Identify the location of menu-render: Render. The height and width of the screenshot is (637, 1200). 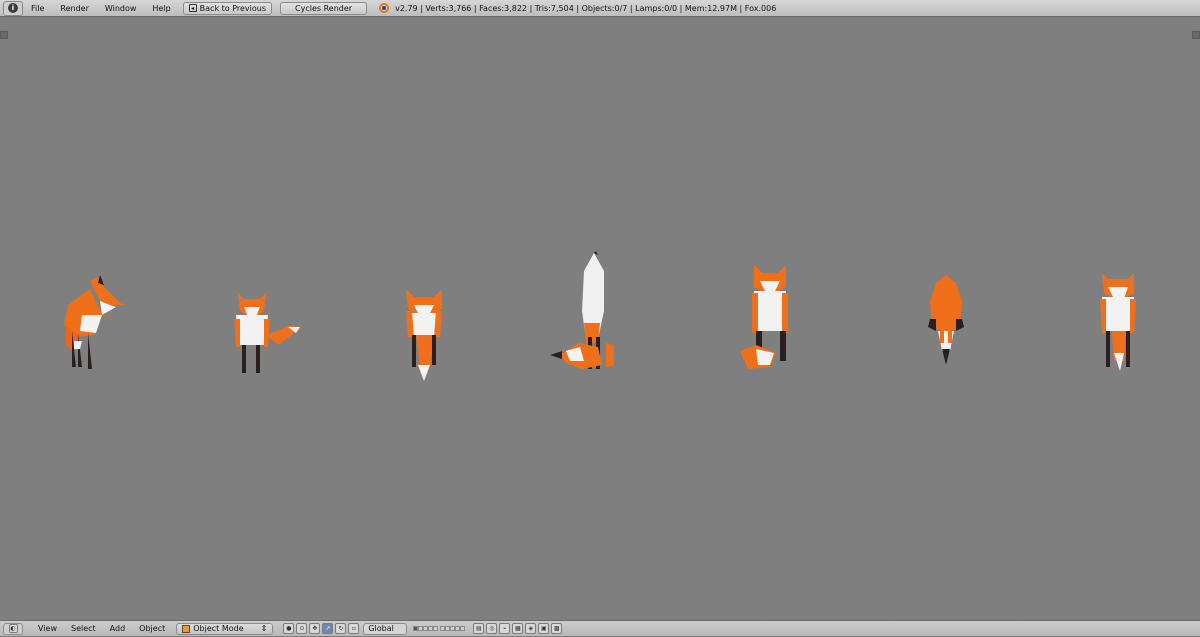
(74, 8).